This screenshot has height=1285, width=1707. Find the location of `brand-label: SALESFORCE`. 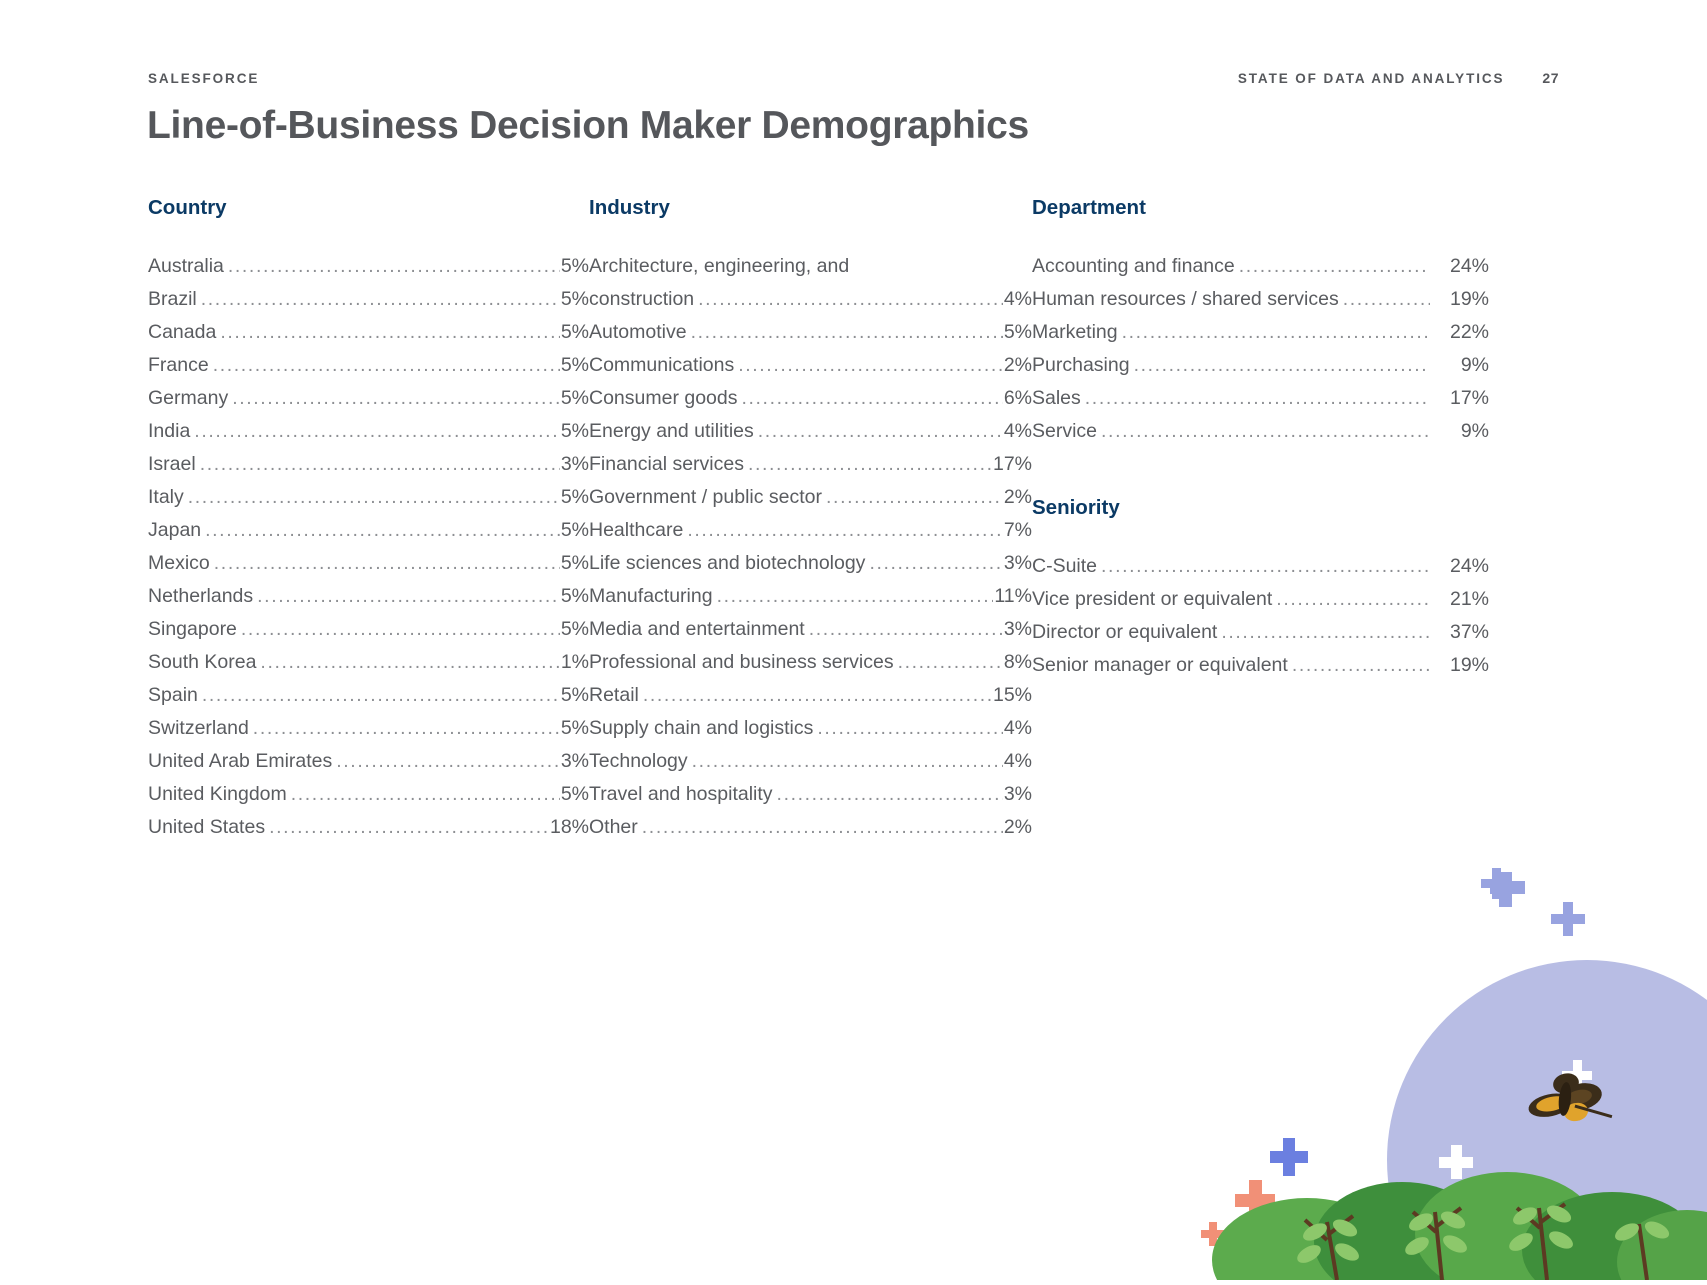

brand-label: SALESFORCE is located at coordinates (204, 78).